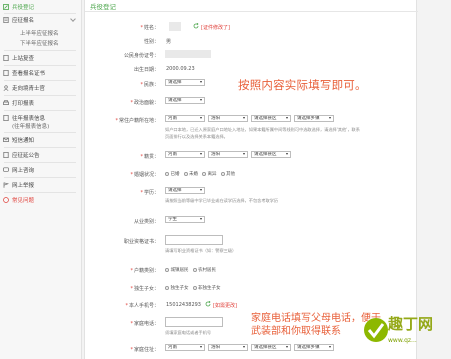 The height and width of the screenshot is (359, 451). I want to click on edit-id-link: [证件修改了], so click(215, 27).